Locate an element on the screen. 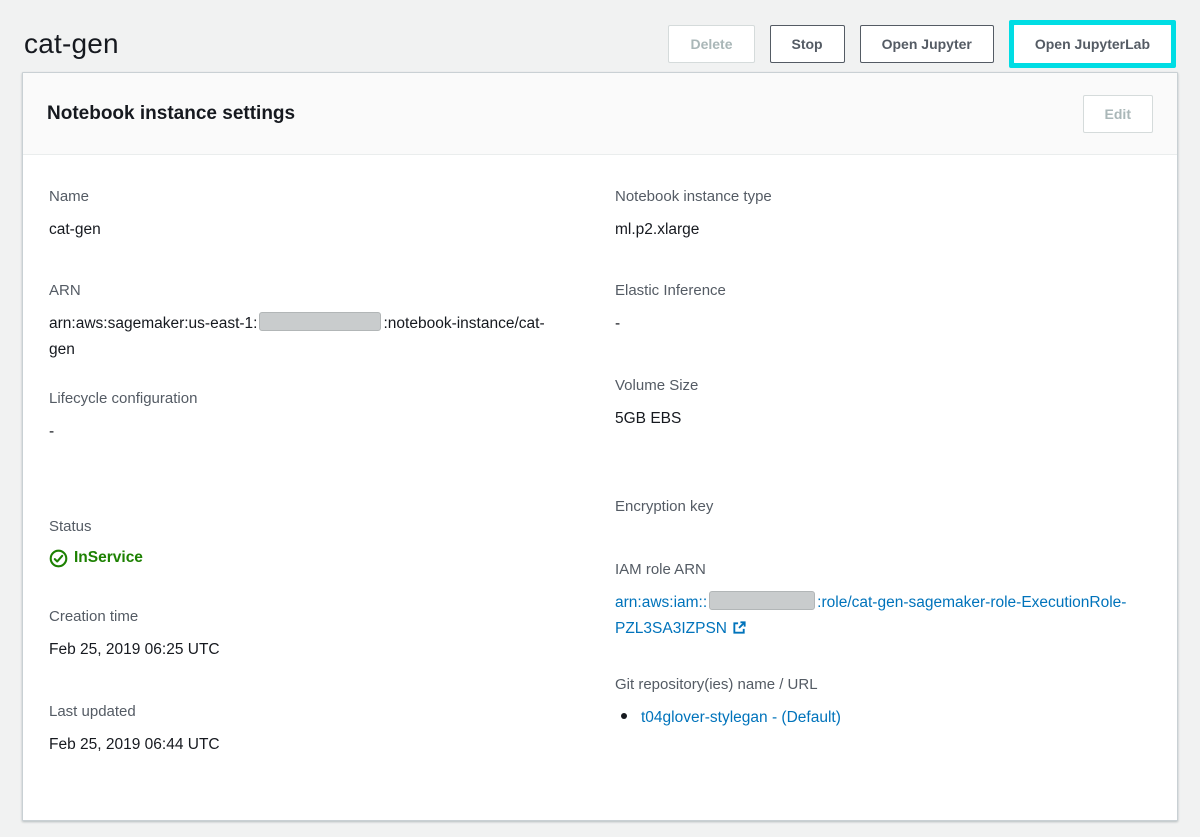  field-label: Notebook instance type is located at coordinates (693, 196).